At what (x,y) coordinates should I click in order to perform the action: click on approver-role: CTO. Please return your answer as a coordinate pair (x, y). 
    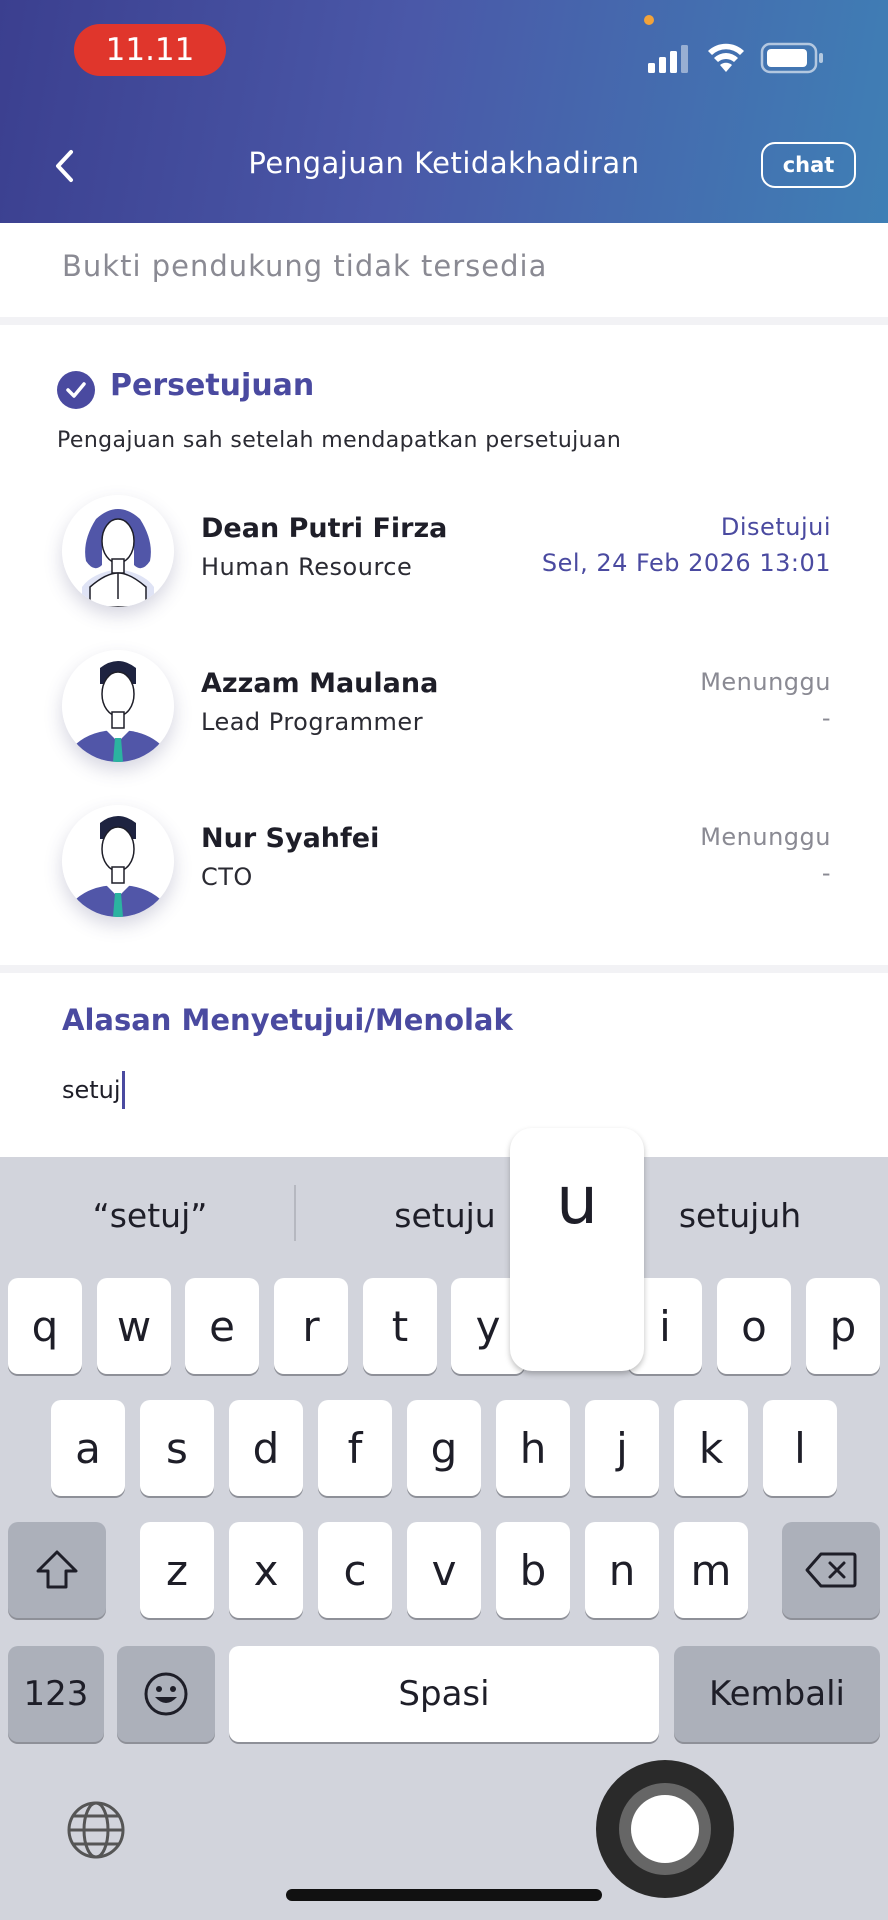
    Looking at the image, I should click on (227, 877).